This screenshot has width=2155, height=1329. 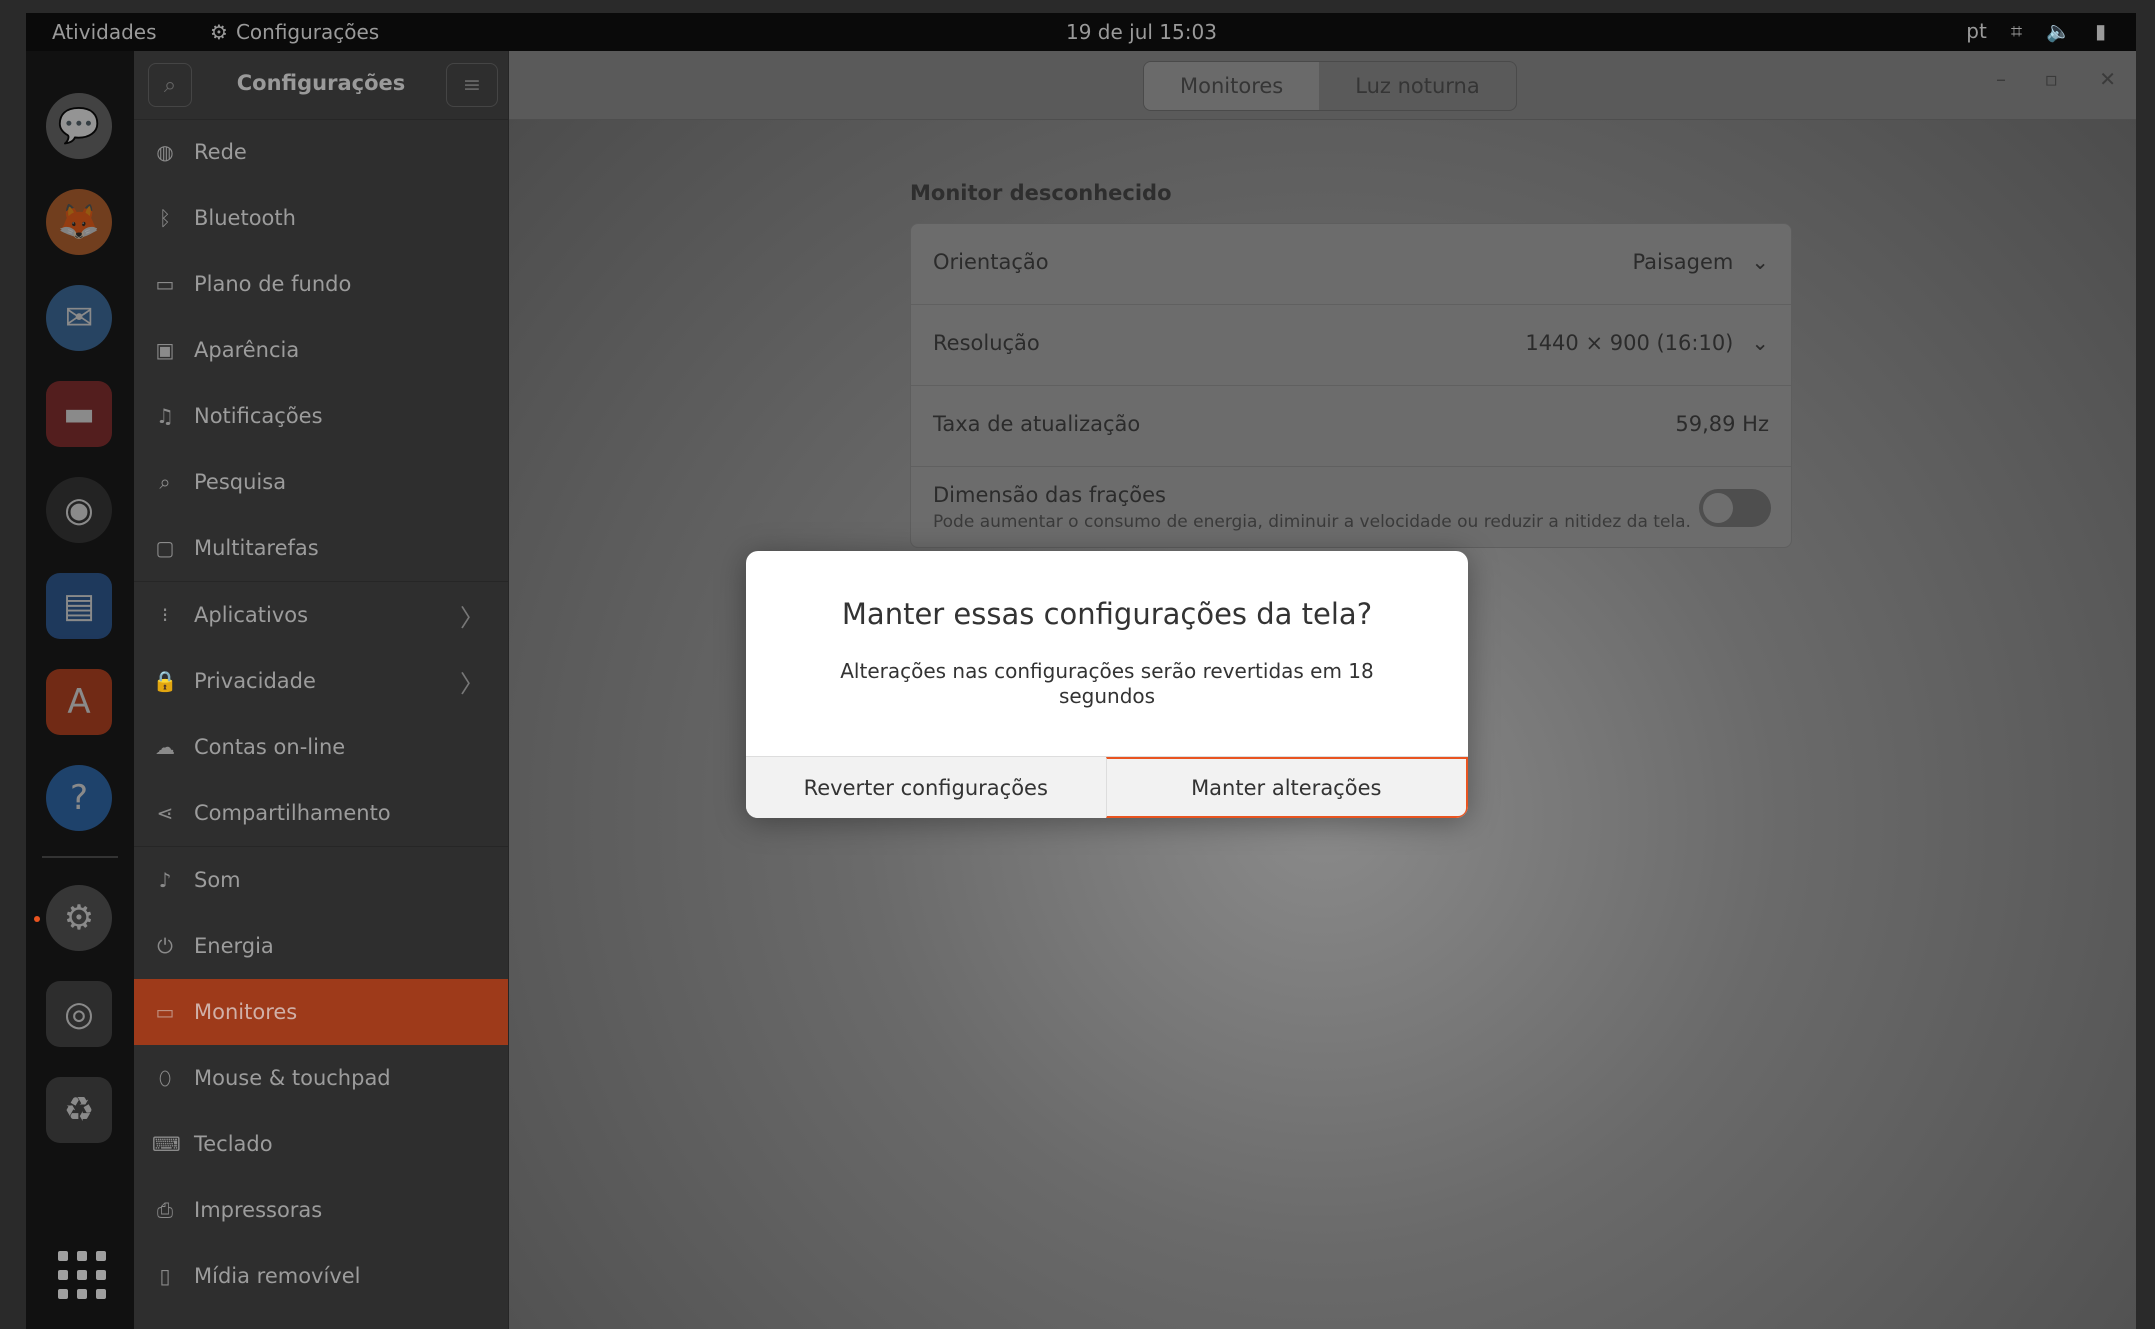 What do you see at coordinates (2107, 79) in the screenshot?
I see `close-icon: ✕` at bounding box center [2107, 79].